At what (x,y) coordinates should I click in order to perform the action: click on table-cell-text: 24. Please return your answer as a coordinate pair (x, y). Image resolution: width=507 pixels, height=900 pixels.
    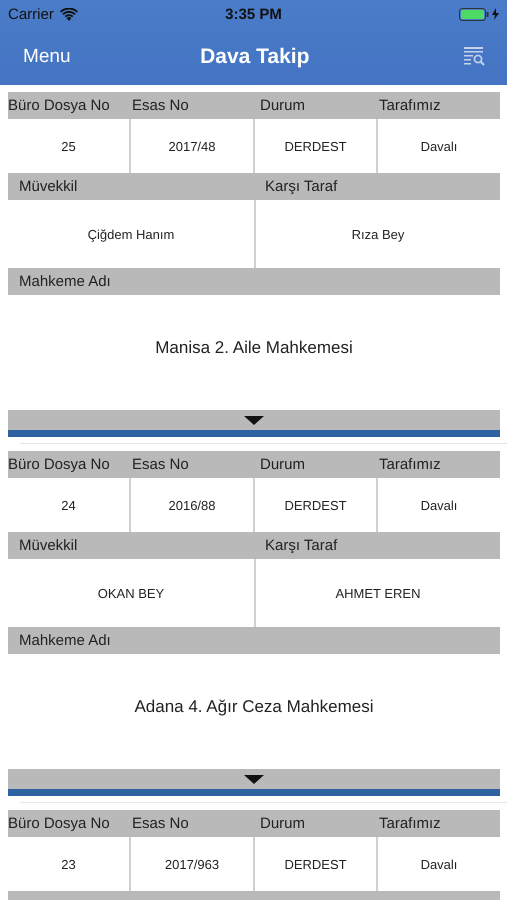
    Looking at the image, I should click on (68, 505).